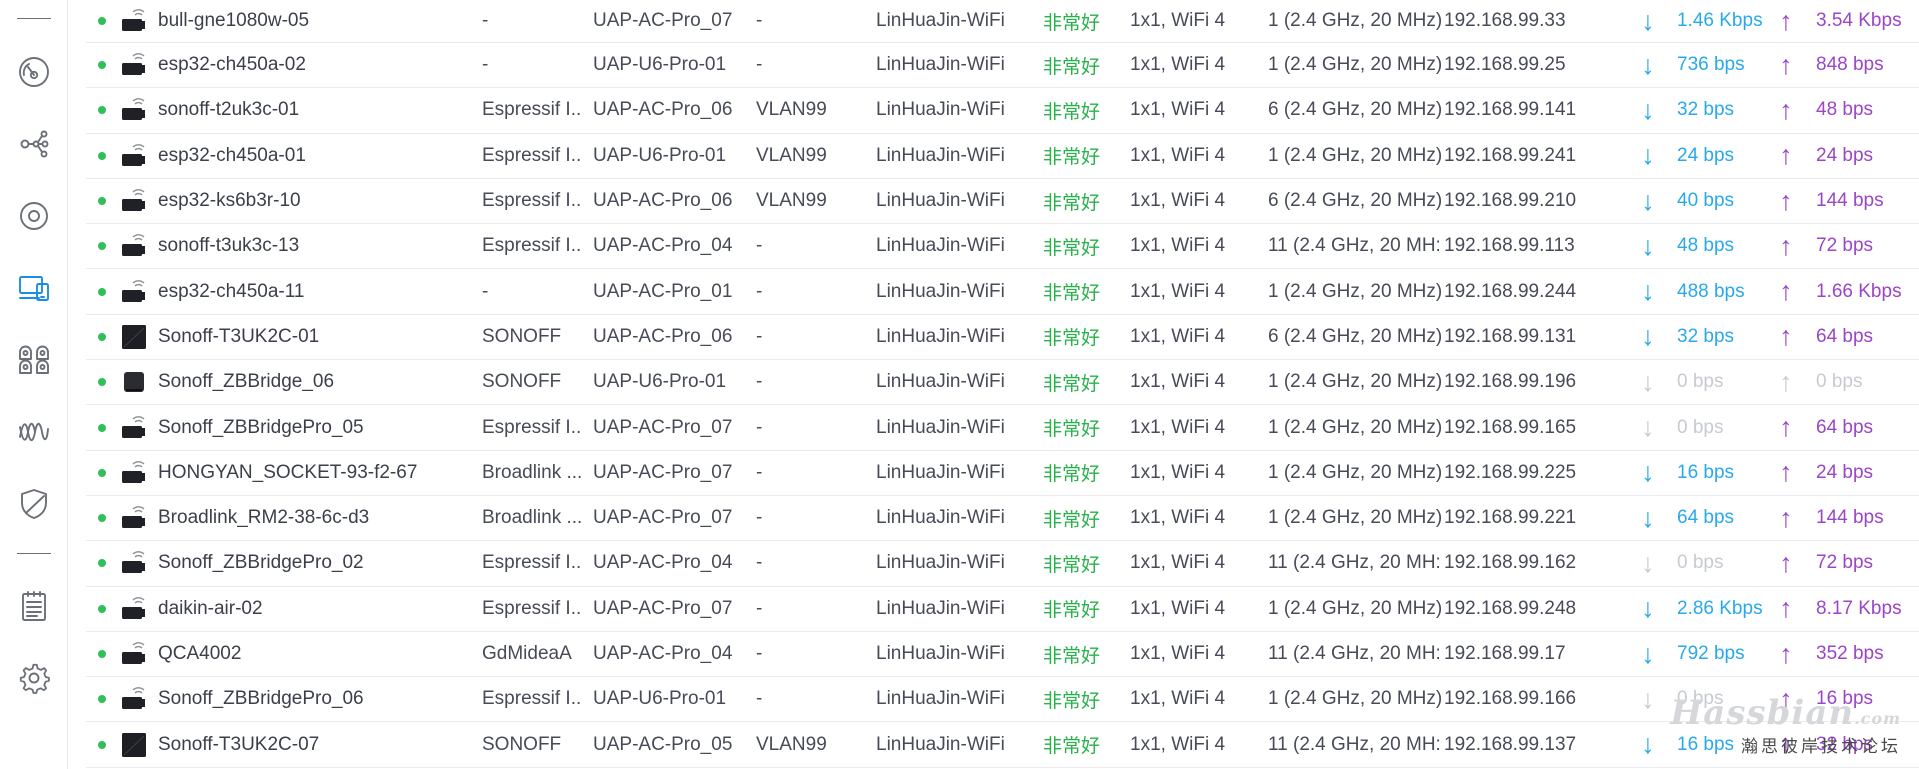 The image size is (1919, 769). Describe the element at coordinates (1510, 608) in the screenshot. I see `client-ip: 192.168.99.248` at that location.